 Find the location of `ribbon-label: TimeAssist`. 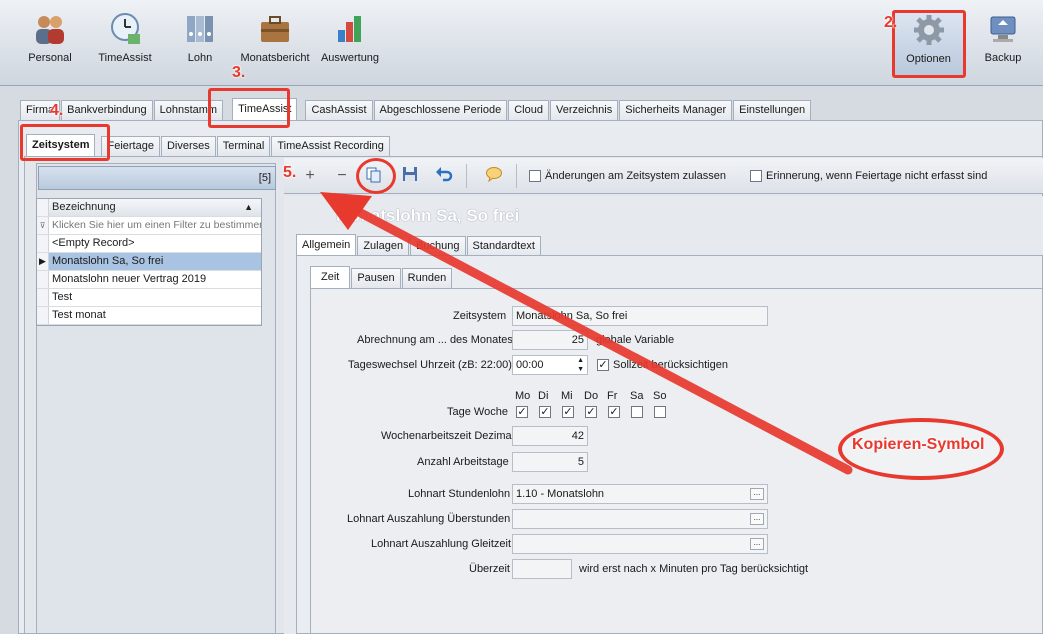

ribbon-label: TimeAssist is located at coordinates (125, 58).